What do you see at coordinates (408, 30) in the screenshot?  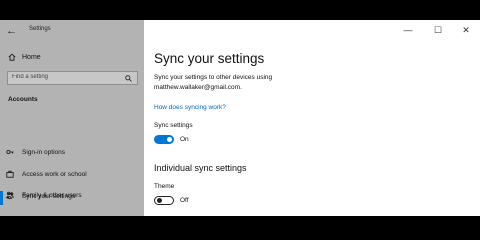 I see `minimize-button: —` at bounding box center [408, 30].